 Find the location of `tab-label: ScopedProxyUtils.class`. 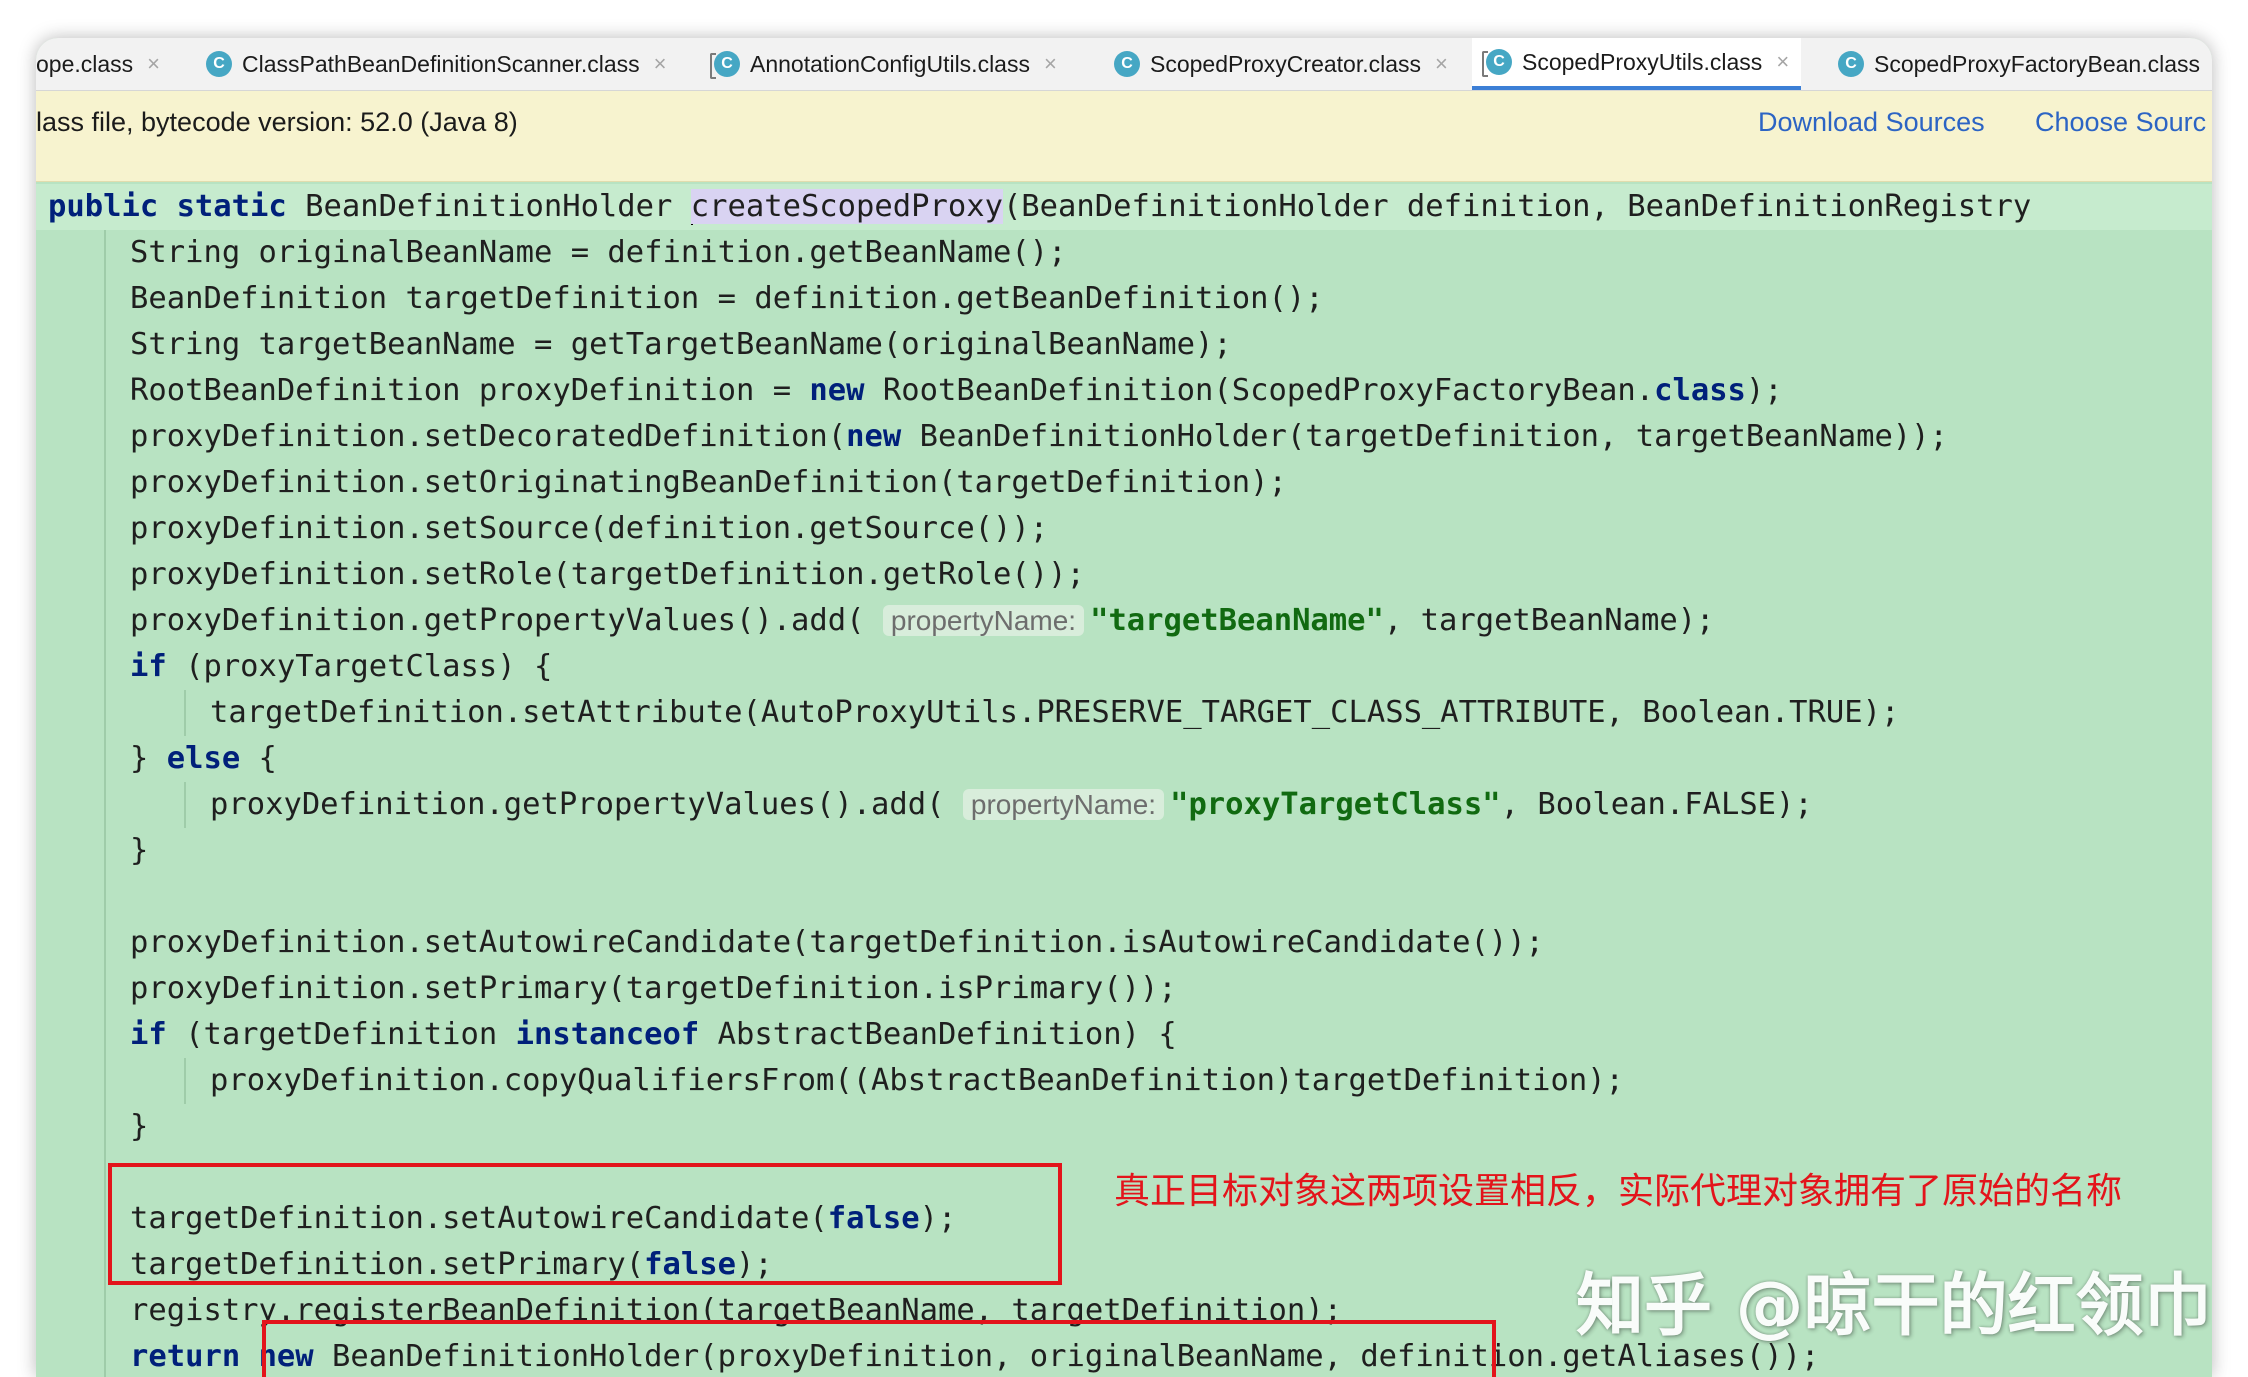

tab-label: ScopedProxyUtils.class is located at coordinates (1642, 61).